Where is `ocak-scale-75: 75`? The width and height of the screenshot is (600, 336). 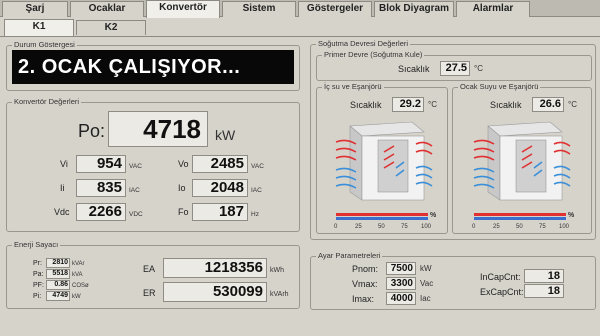 ocak-scale-75: 75 is located at coordinates (542, 227).